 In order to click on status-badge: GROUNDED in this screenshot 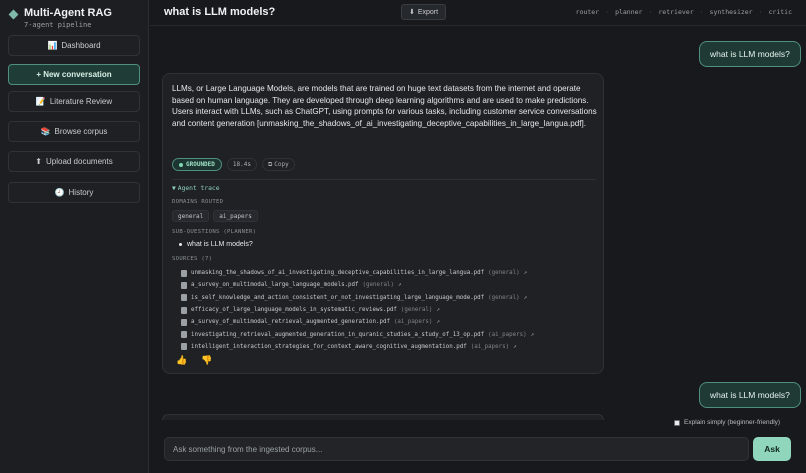, I will do `click(197, 164)`.